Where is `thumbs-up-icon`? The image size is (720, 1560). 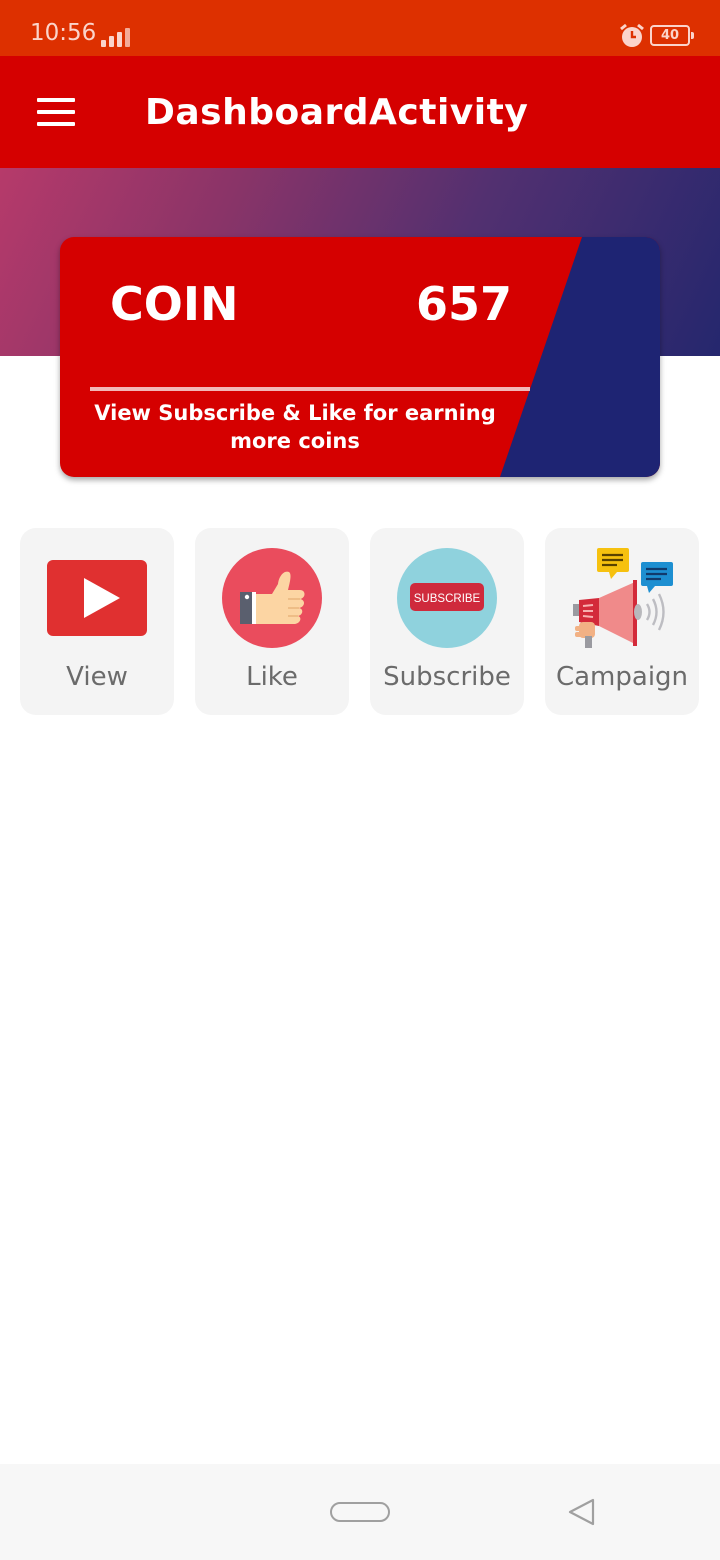 thumbs-up-icon is located at coordinates (272, 598).